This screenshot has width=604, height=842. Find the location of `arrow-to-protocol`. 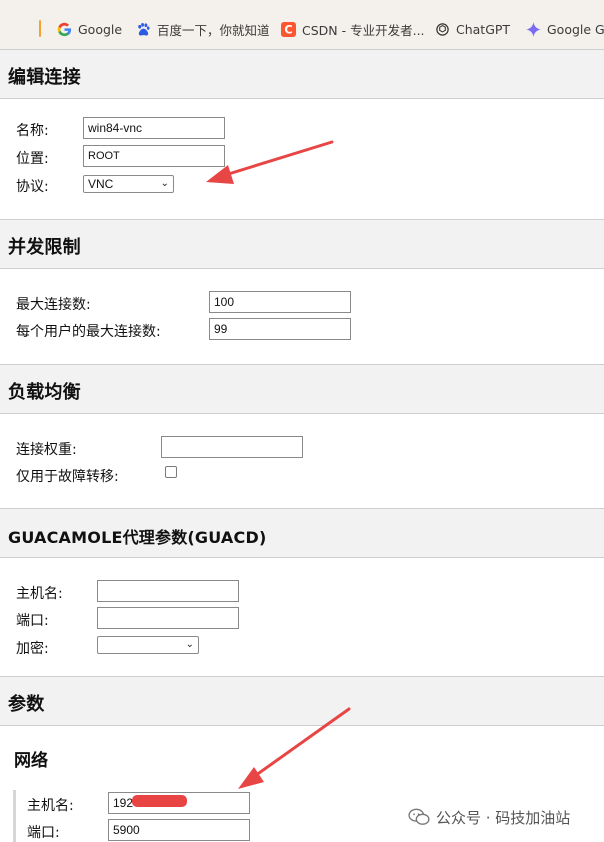

arrow-to-protocol is located at coordinates (270, 162).